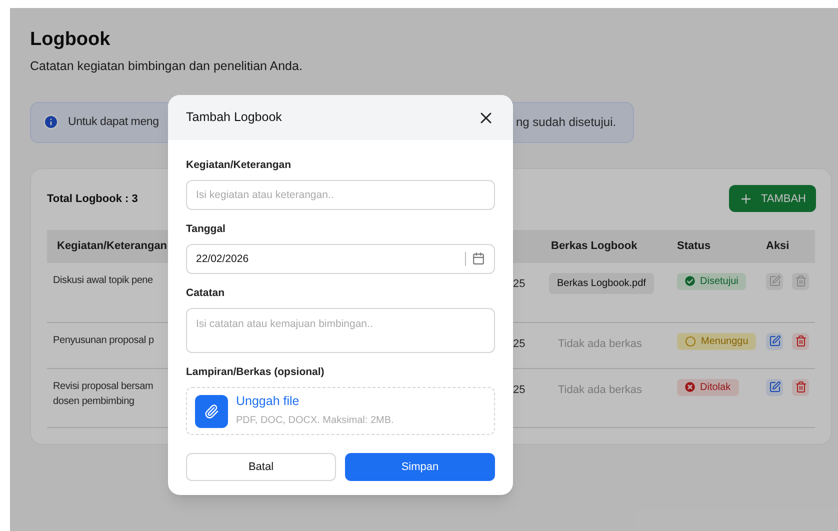 The height and width of the screenshot is (531, 838). I want to click on calendar-icon, so click(478, 258).